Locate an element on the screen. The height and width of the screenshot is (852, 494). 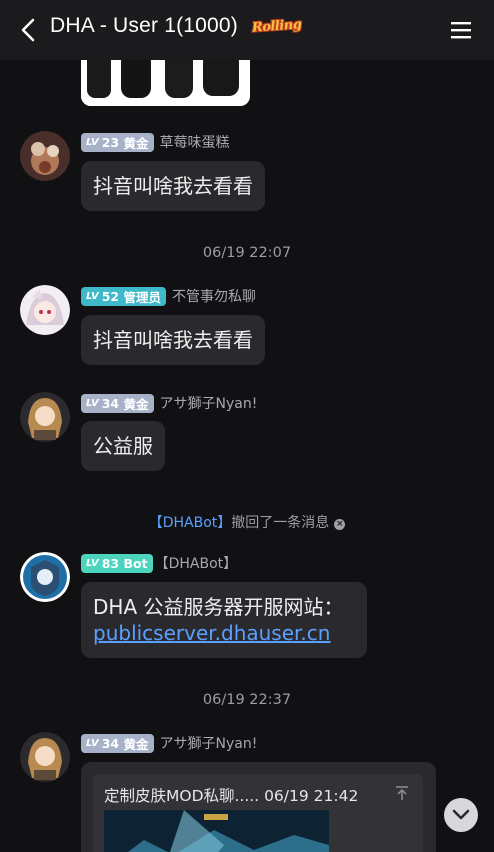
card-content: 定制皮肤MOD私聊..... 06/19 21:42 is located at coordinates (258, 813).